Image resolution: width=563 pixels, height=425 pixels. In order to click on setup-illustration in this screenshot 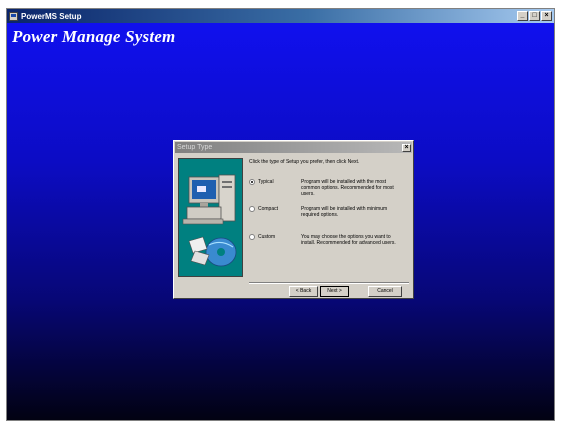, I will do `click(210, 217)`.